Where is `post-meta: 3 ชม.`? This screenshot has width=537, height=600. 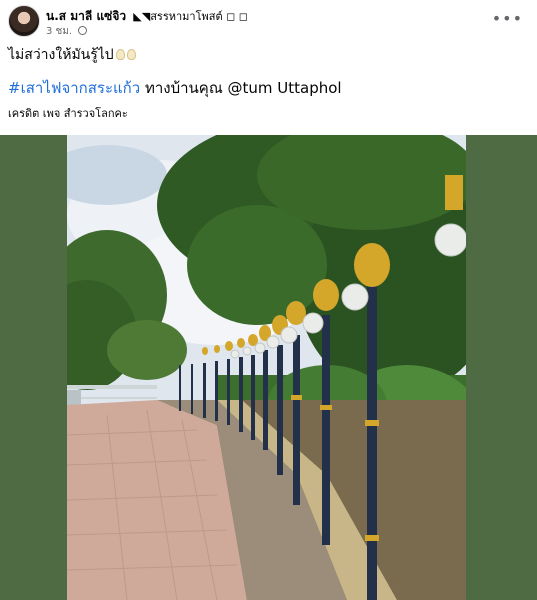 post-meta: 3 ชม. is located at coordinates (67, 31).